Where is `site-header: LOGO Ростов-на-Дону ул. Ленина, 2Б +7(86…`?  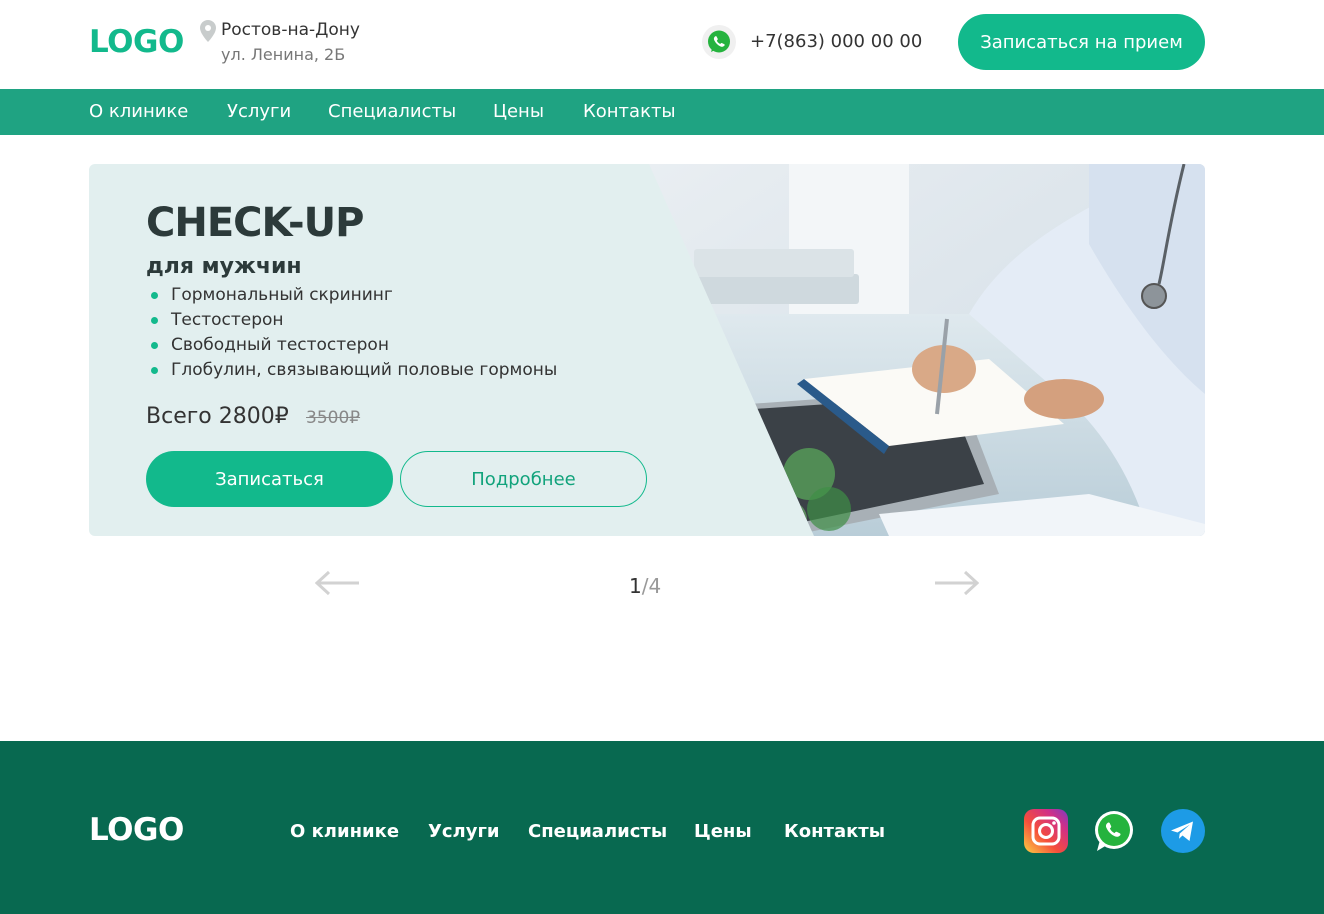 site-header: LOGO Ростов-на-Дону ул. Ленина, 2Б +7(86… is located at coordinates (662, 44).